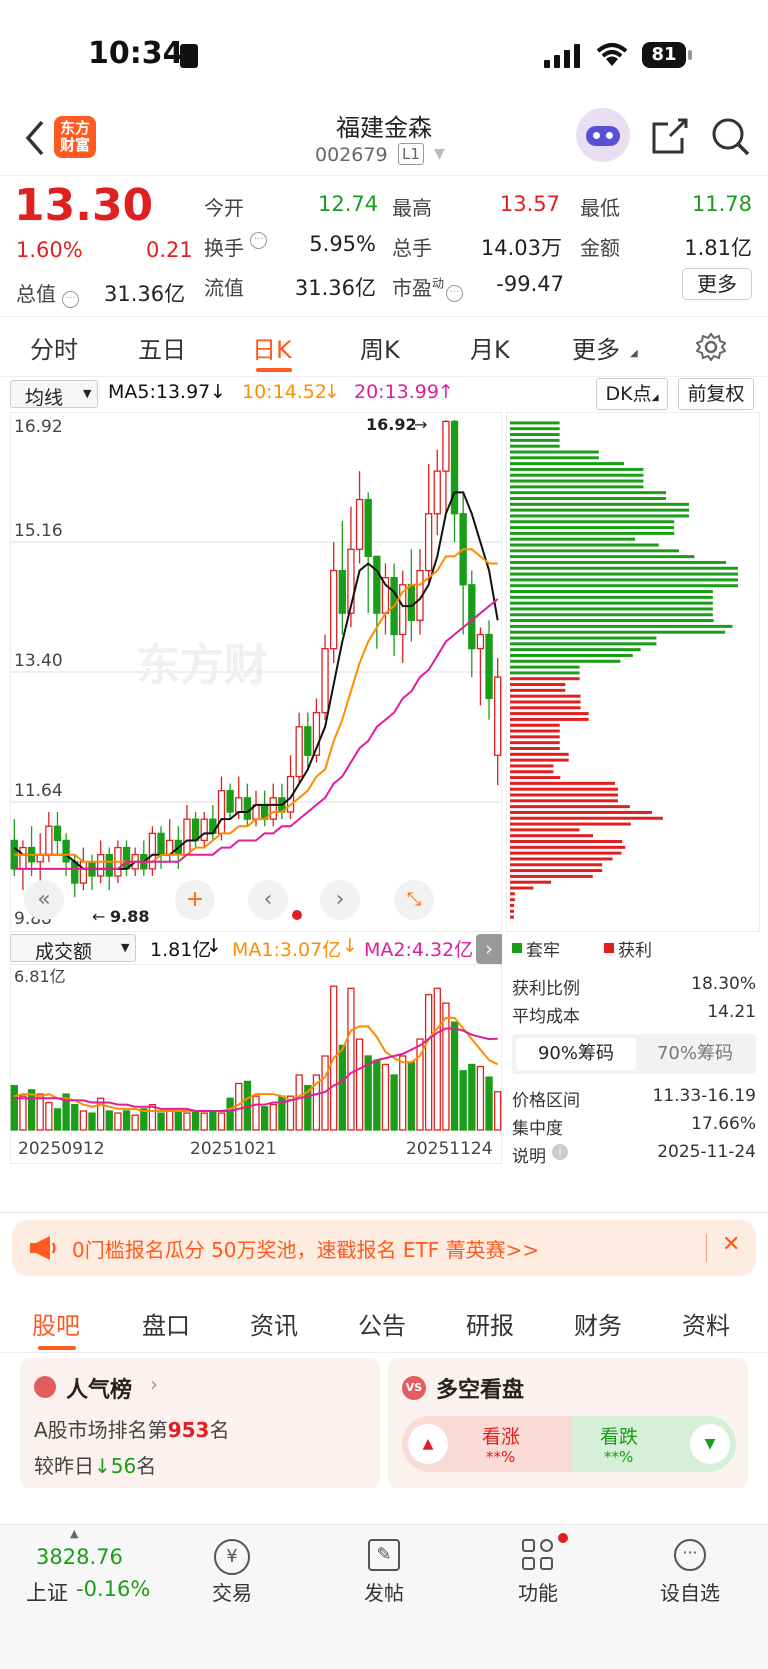 The height and width of the screenshot is (1669, 768). Describe the element at coordinates (297, 915) in the screenshot. I see `live-dot` at that location.